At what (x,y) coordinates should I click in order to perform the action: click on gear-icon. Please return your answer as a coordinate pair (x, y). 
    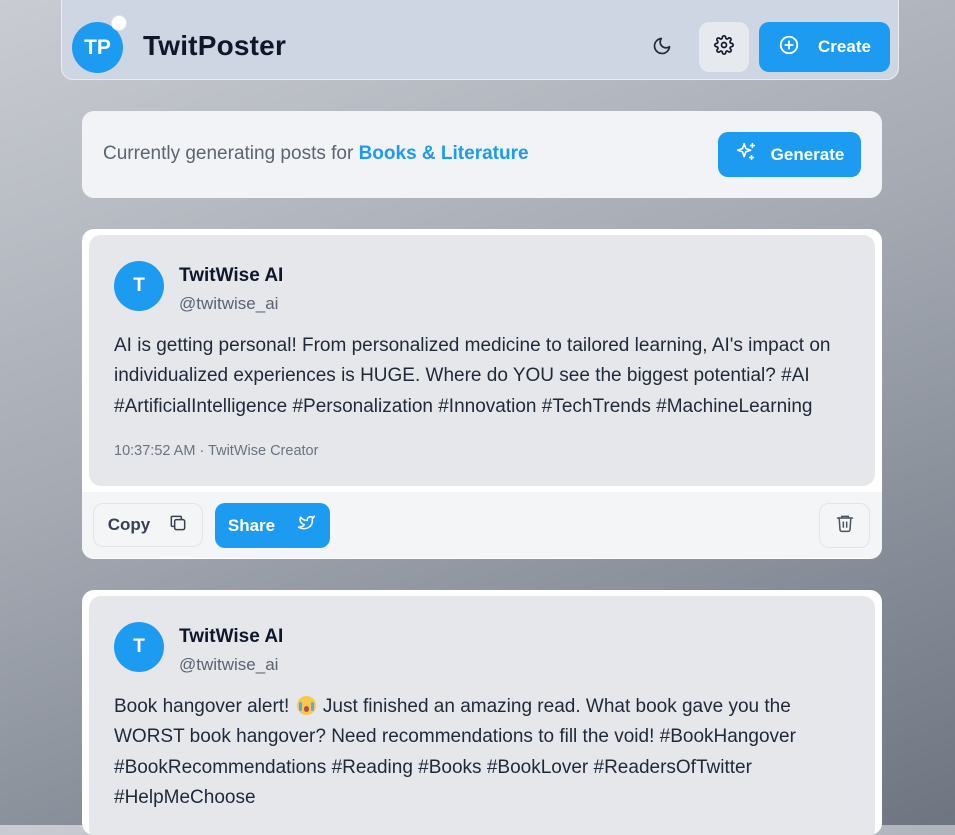
    Looking at the image, I should click on (724, 47).